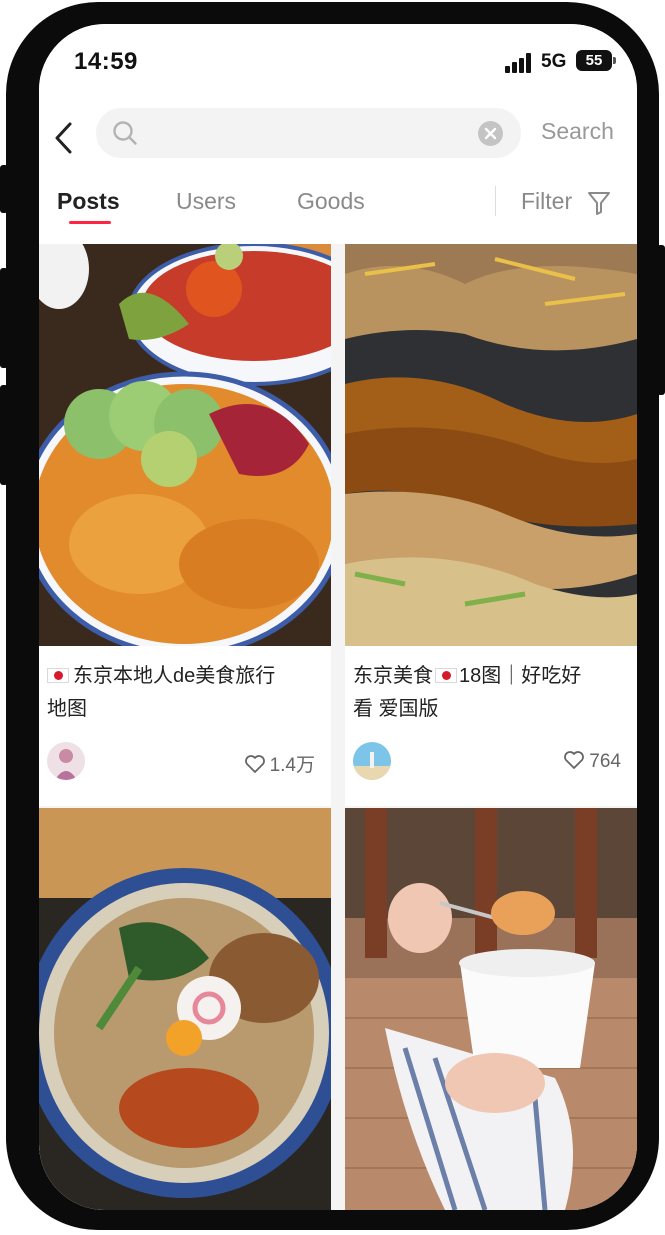 The height and width of the screenshot is (1235, 665). I want to click on cellular-signal-icon, so click(518, 63).